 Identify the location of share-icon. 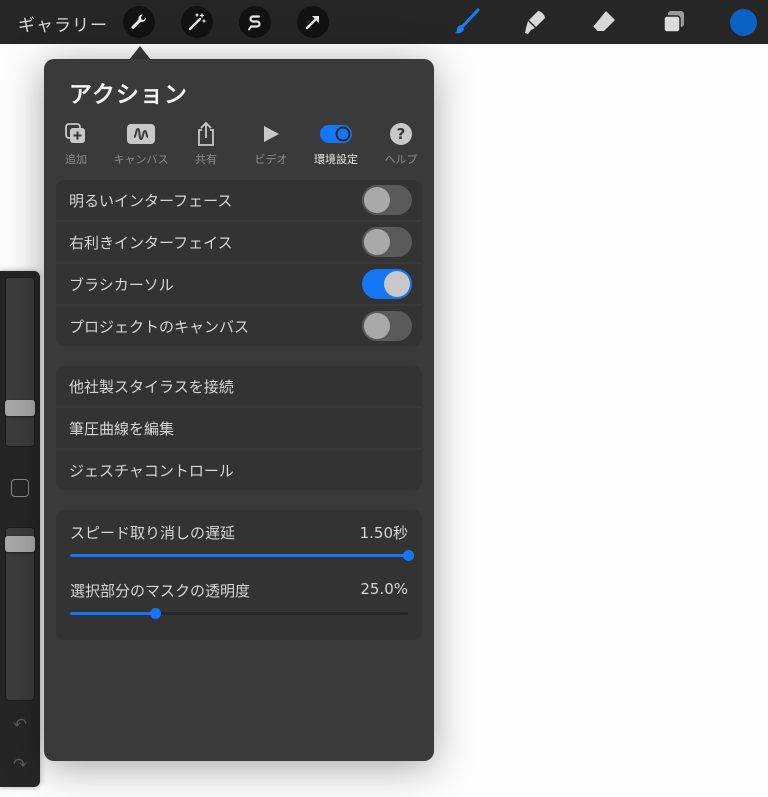
(206, 134).